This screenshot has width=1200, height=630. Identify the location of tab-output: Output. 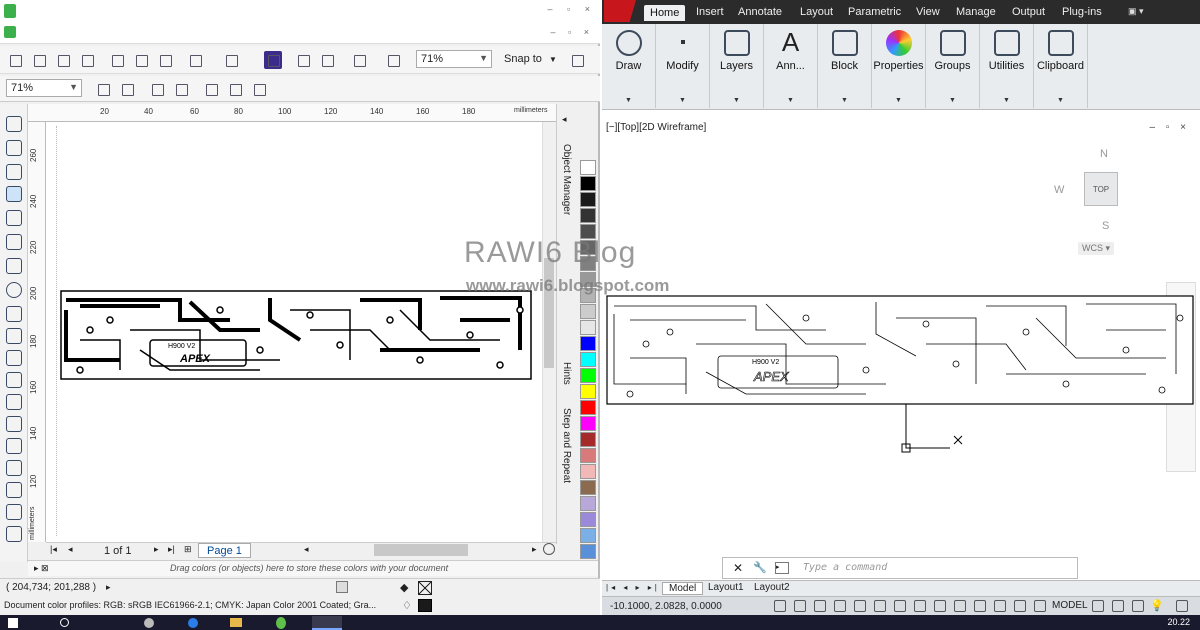
(1028, 12).